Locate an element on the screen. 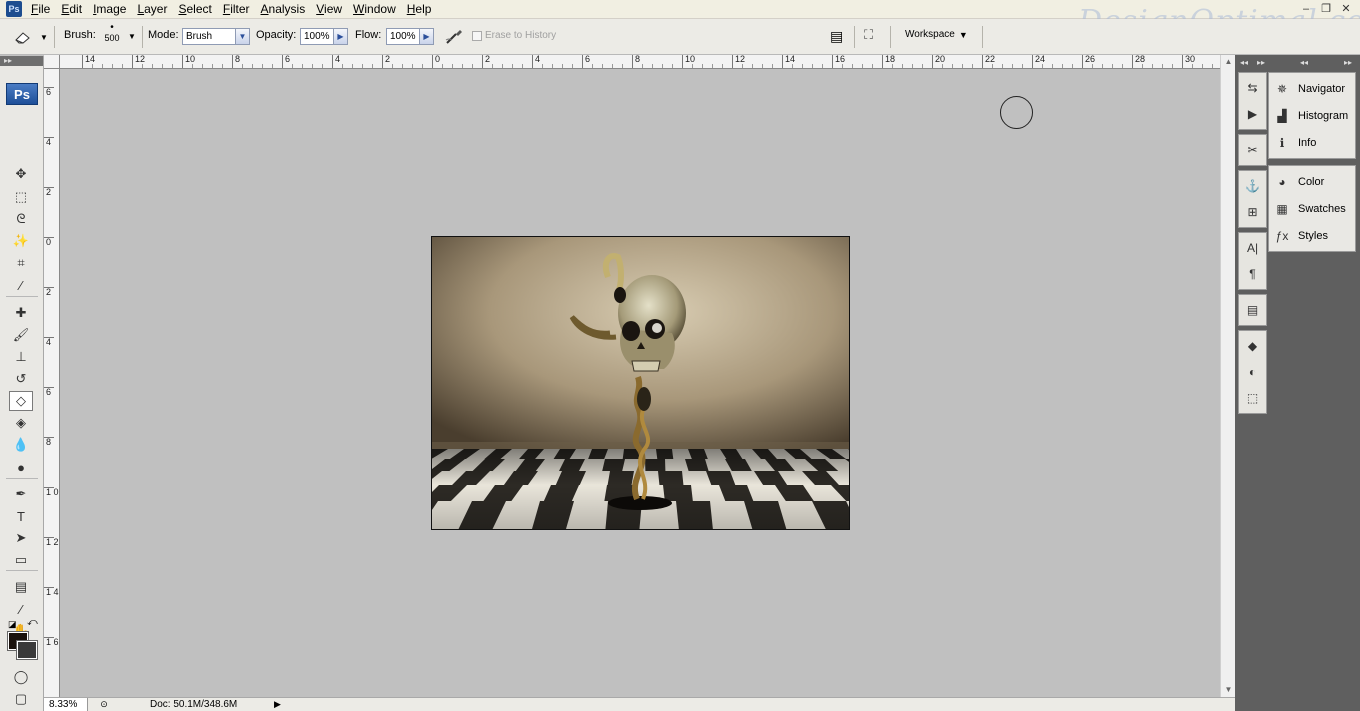 This screenshot has height=711, width=1360. panel-shortcut-icon: ✂ is located at coordinates (1252, 150).